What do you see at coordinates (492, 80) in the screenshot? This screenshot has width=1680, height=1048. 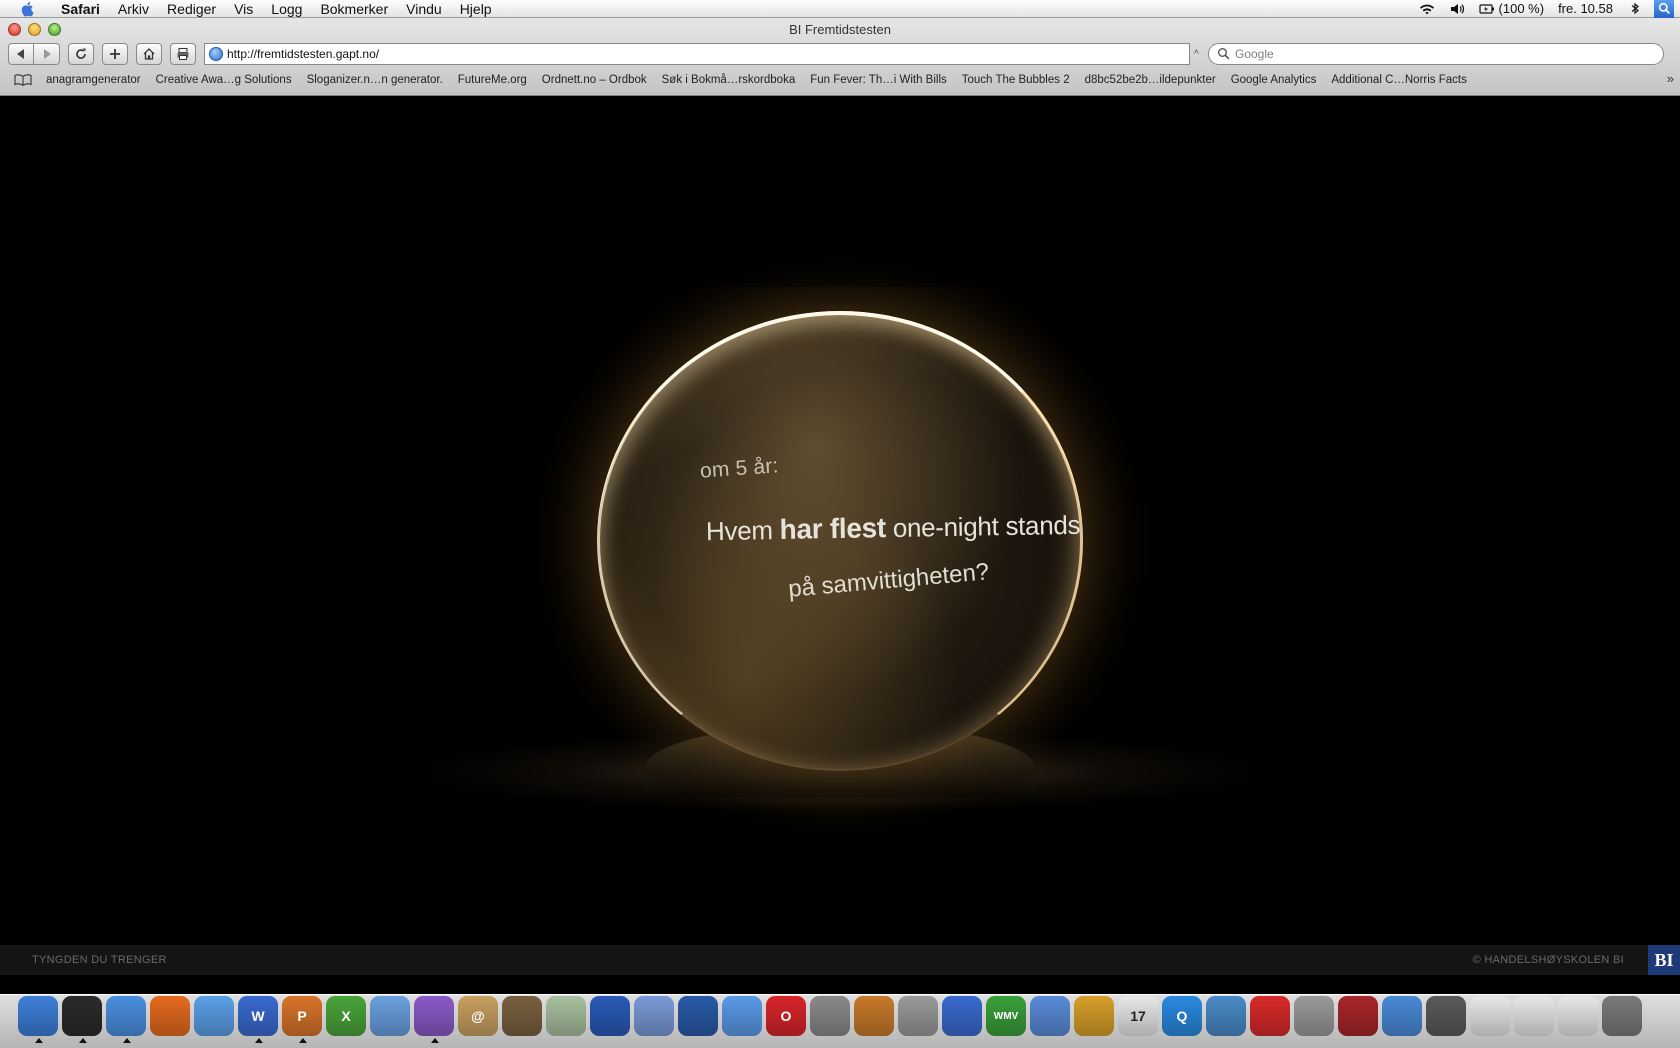 I see `bookmark-item: FutureMe.org` at bounding box center [492, 80].